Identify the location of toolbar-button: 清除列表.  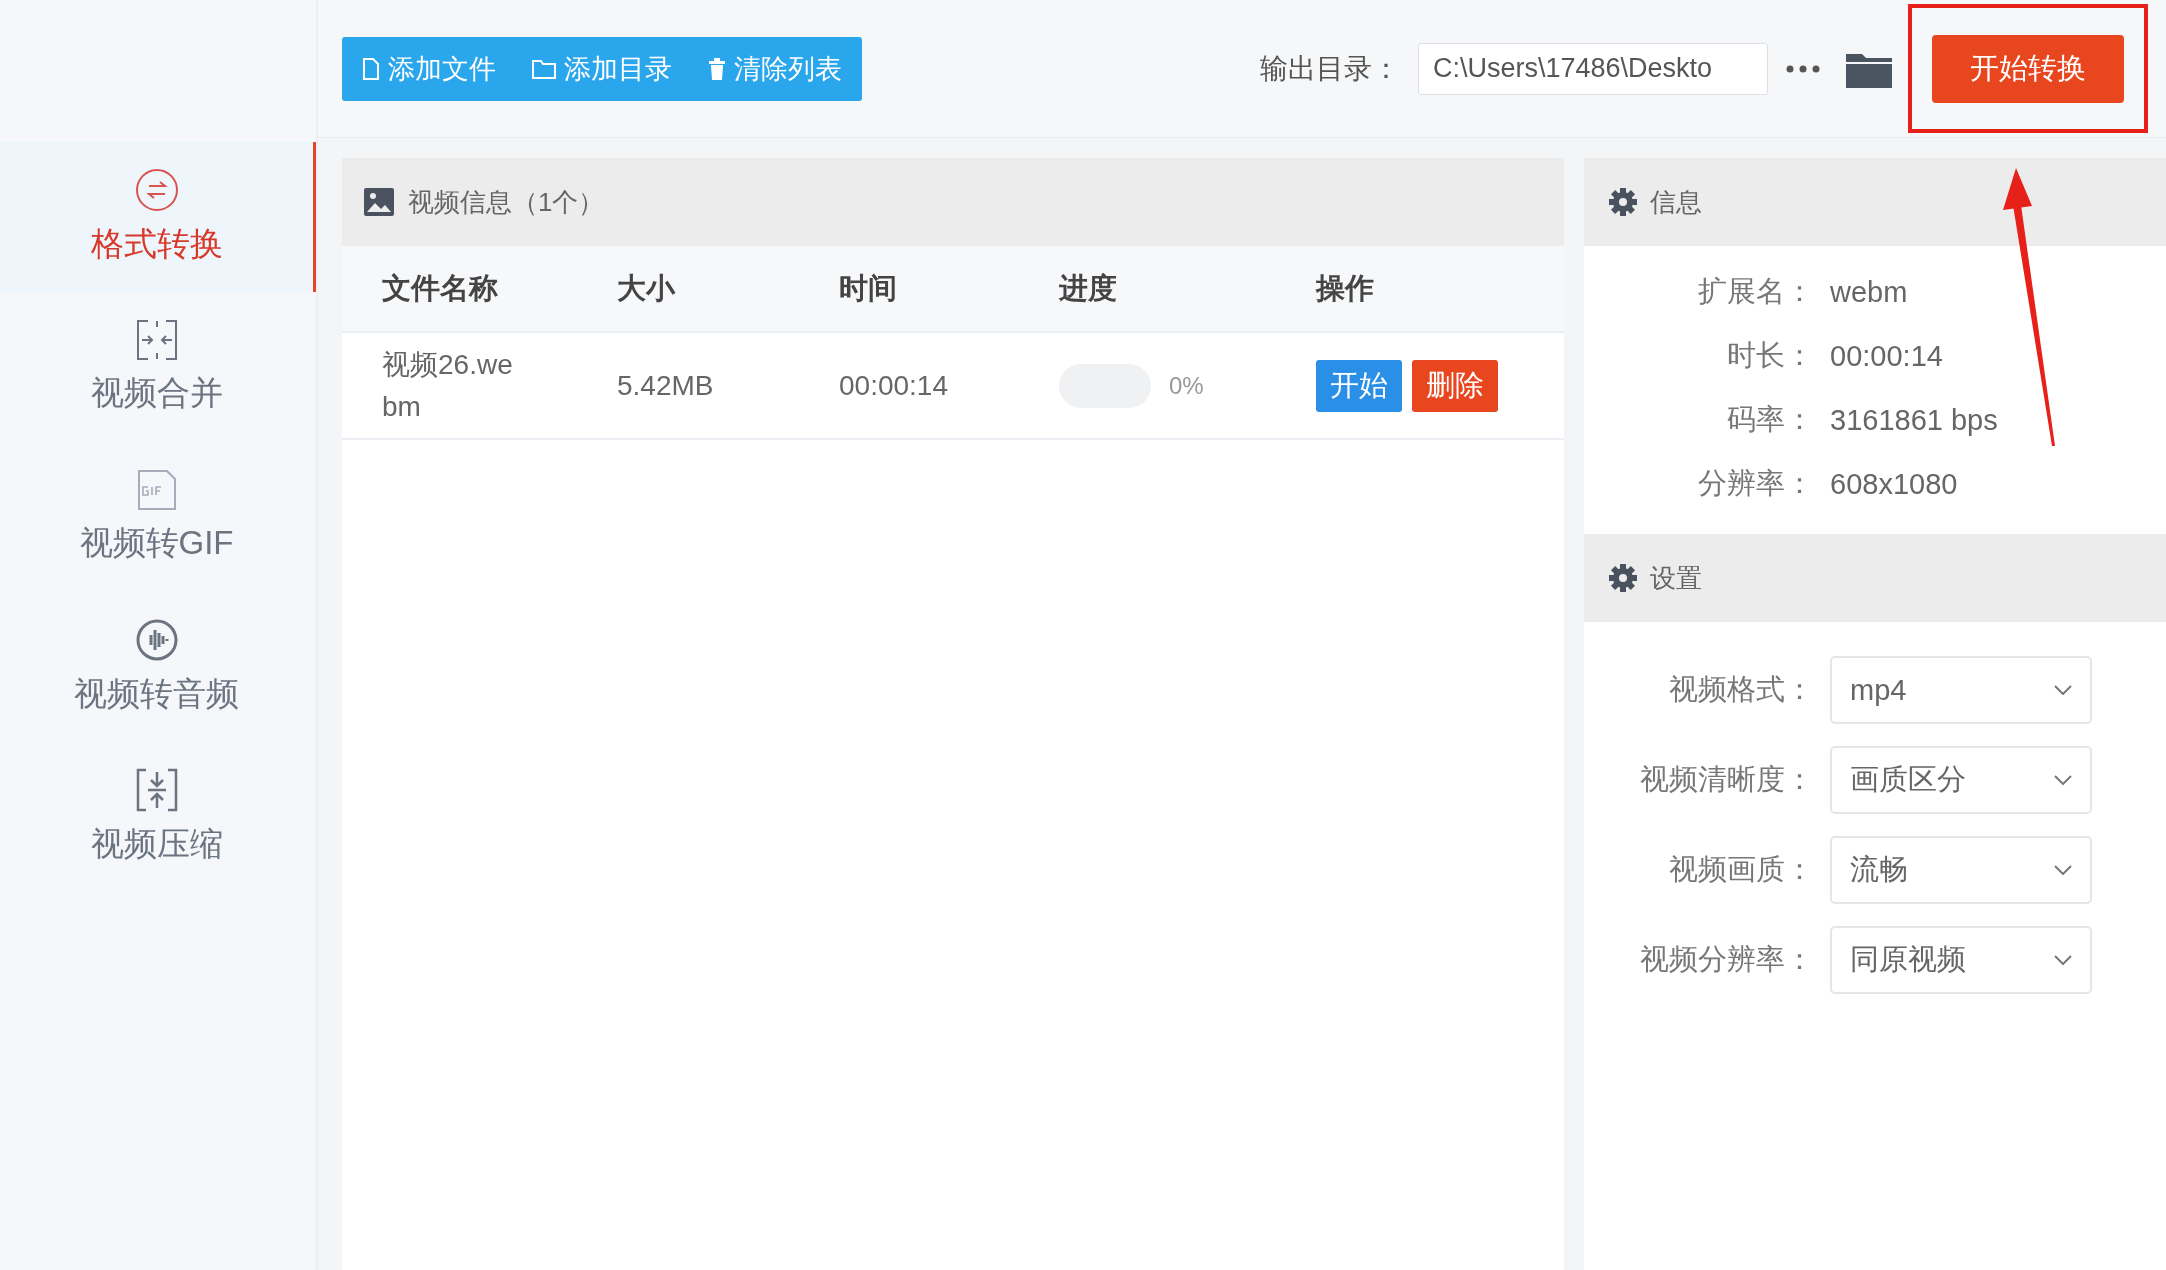
(775, 68).